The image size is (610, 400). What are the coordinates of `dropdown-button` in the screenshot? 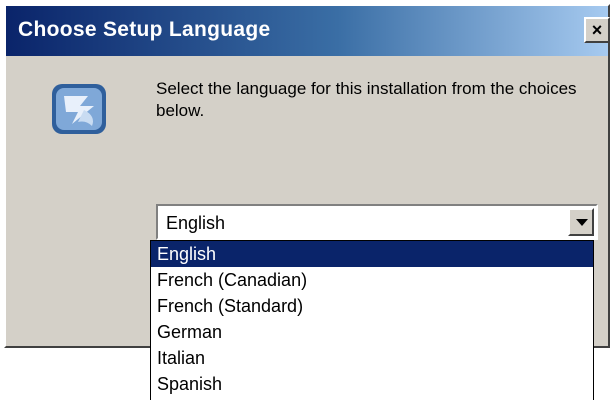 It's located at (581, 222).